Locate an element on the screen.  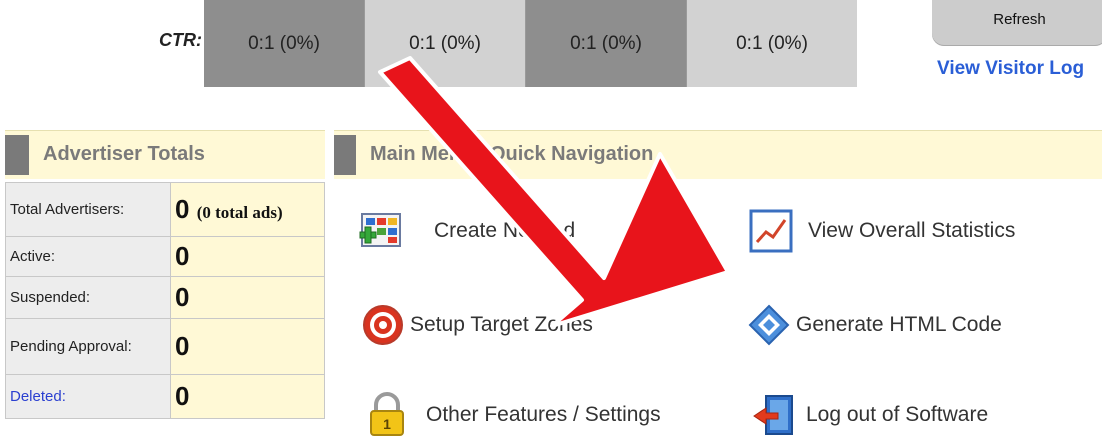
table-row: Total Advertisers: 0 (0 total ads) is located at coordinates (165, 209).